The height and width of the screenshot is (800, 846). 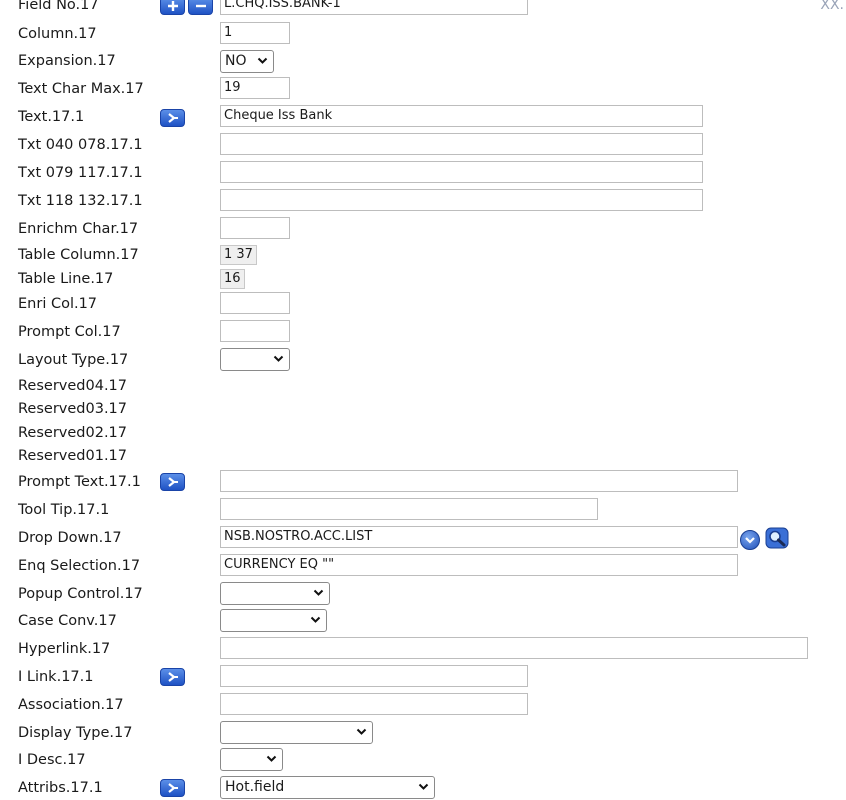 I want to click on plus-icon, so click(x=172, y=6).